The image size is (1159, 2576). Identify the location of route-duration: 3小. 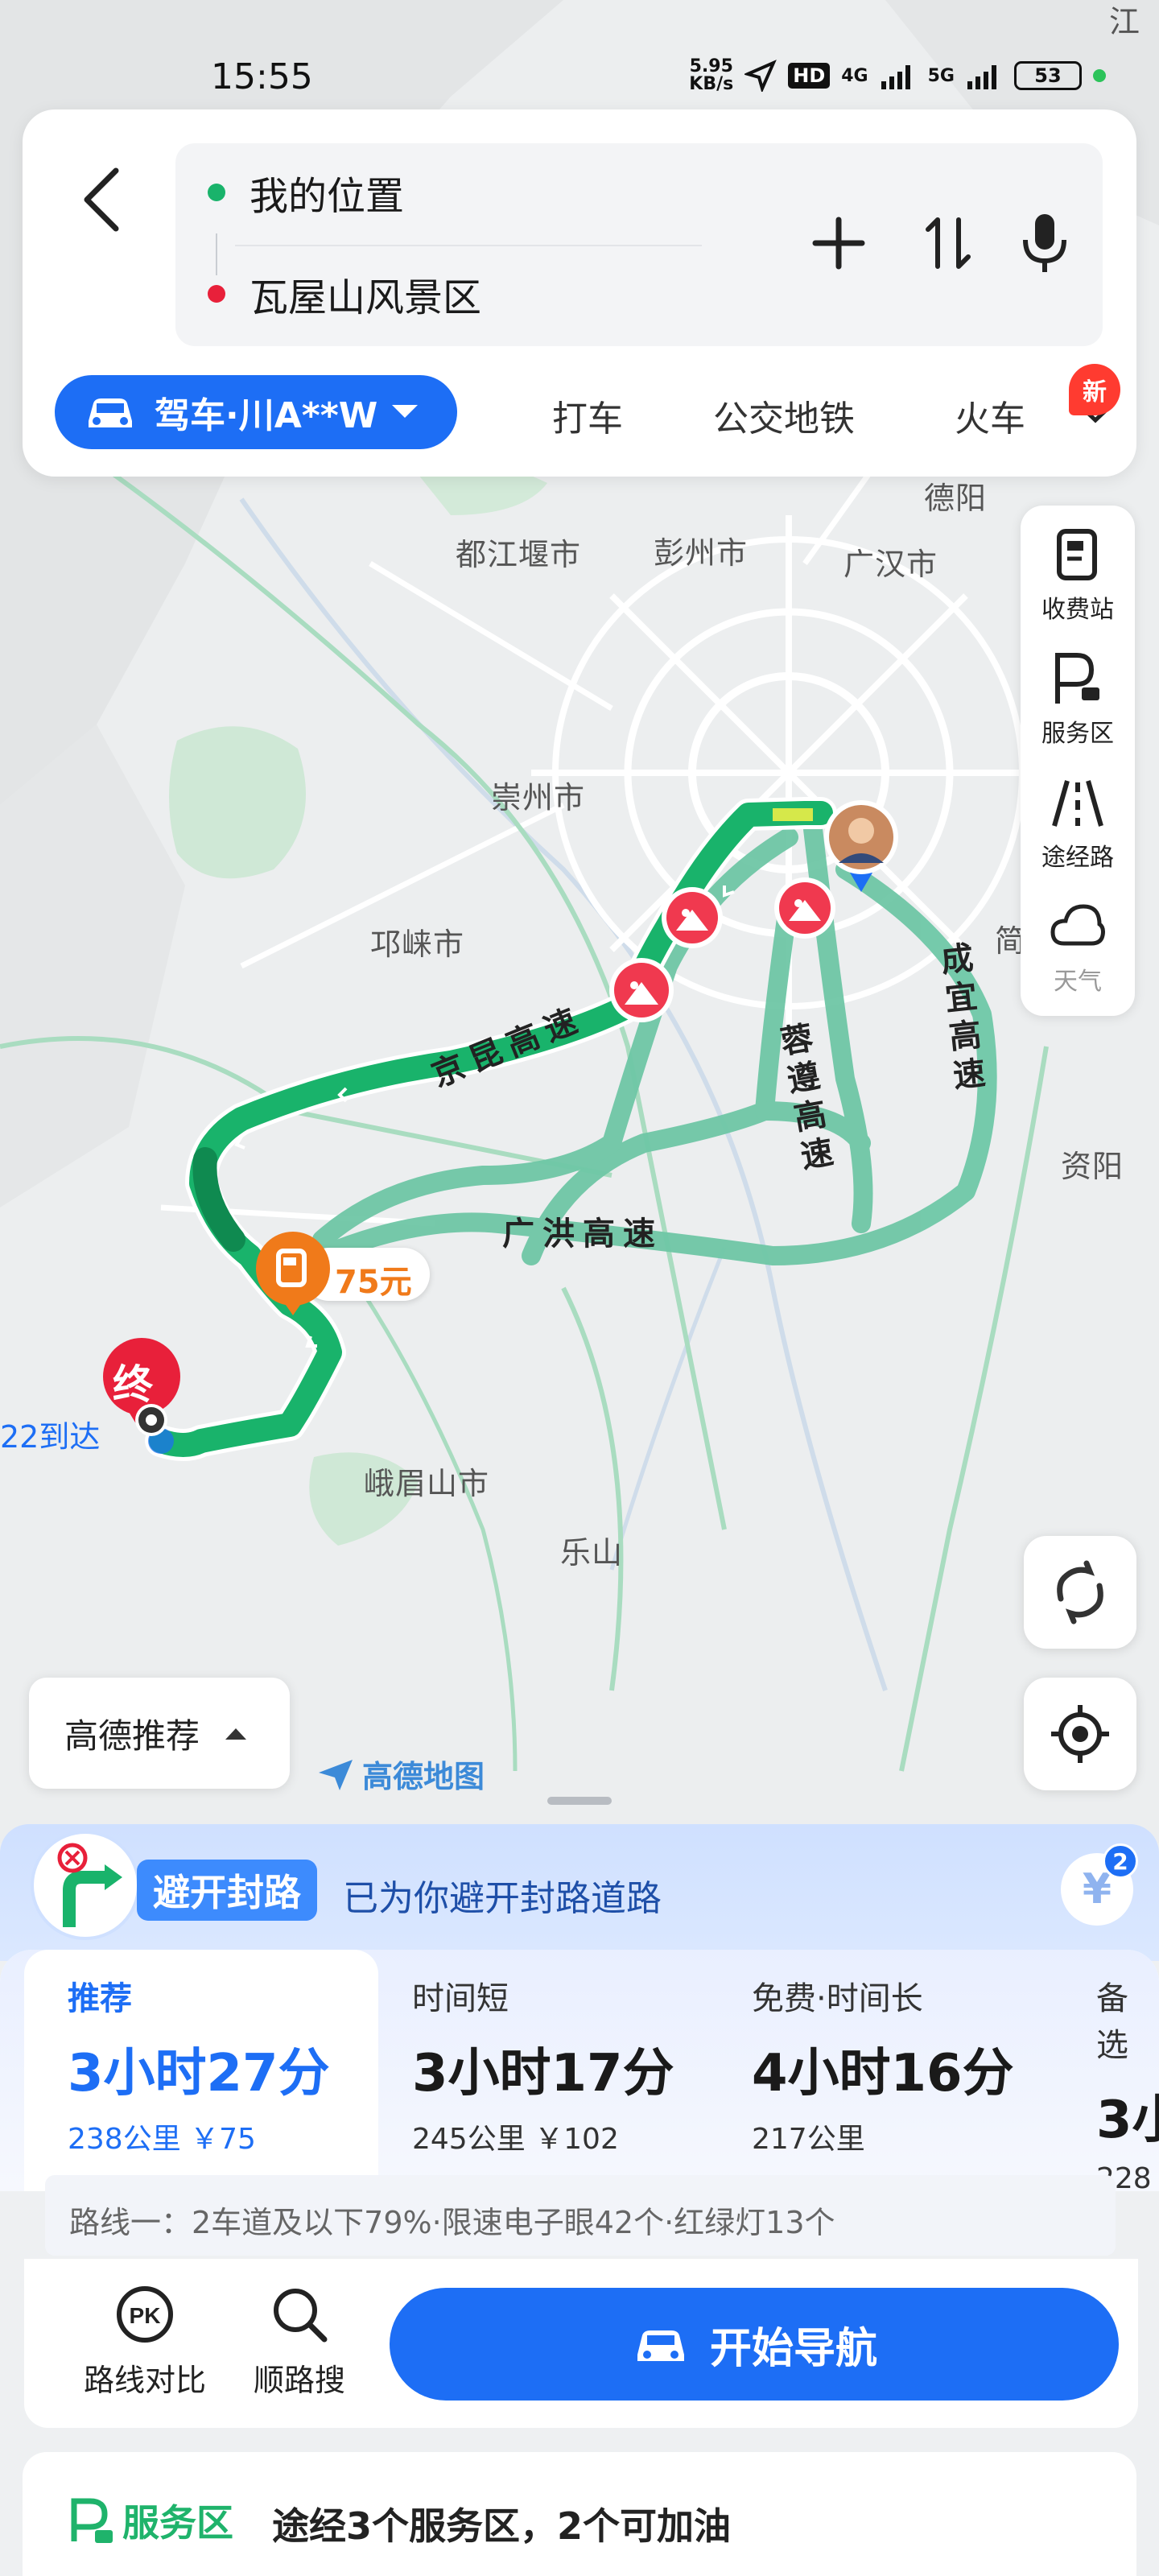
(1127, 2120).